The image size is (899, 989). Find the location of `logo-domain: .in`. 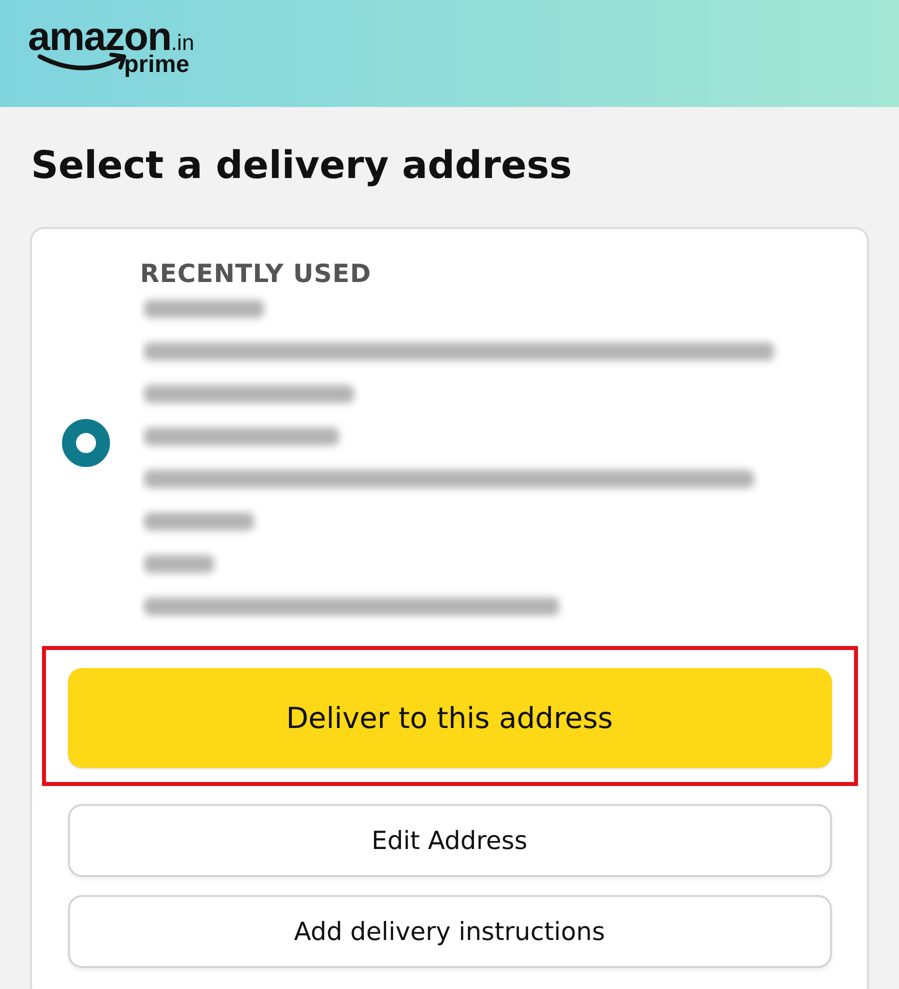

logo-domain: .in is located at coordinates (182, 43).